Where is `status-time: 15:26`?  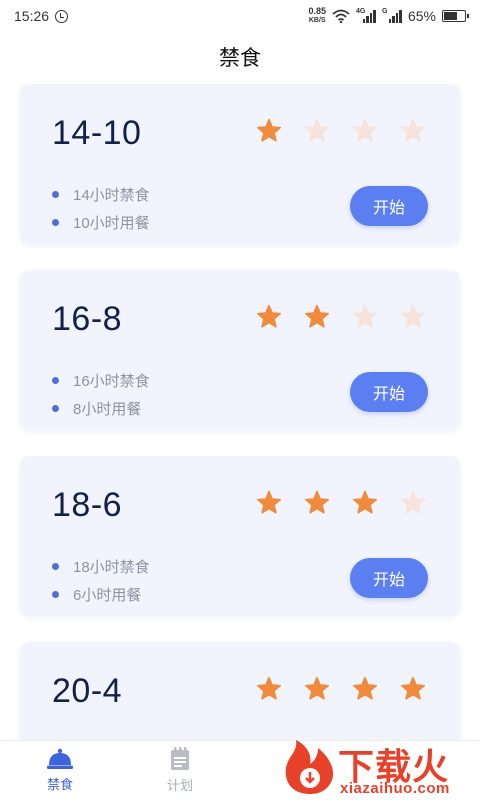 status-time: 15:26 is located at coordinates (32, 16).